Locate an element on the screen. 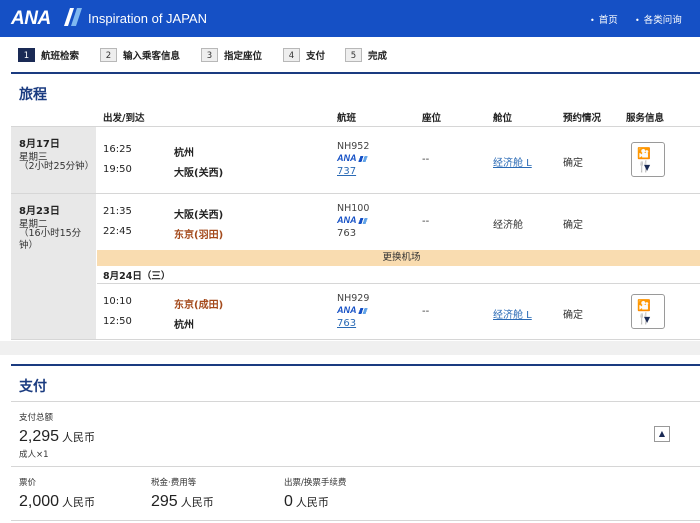 The width and height of the screenshot is (700, 523). aircraft-link: 763 is located at coordinates (346, 323).